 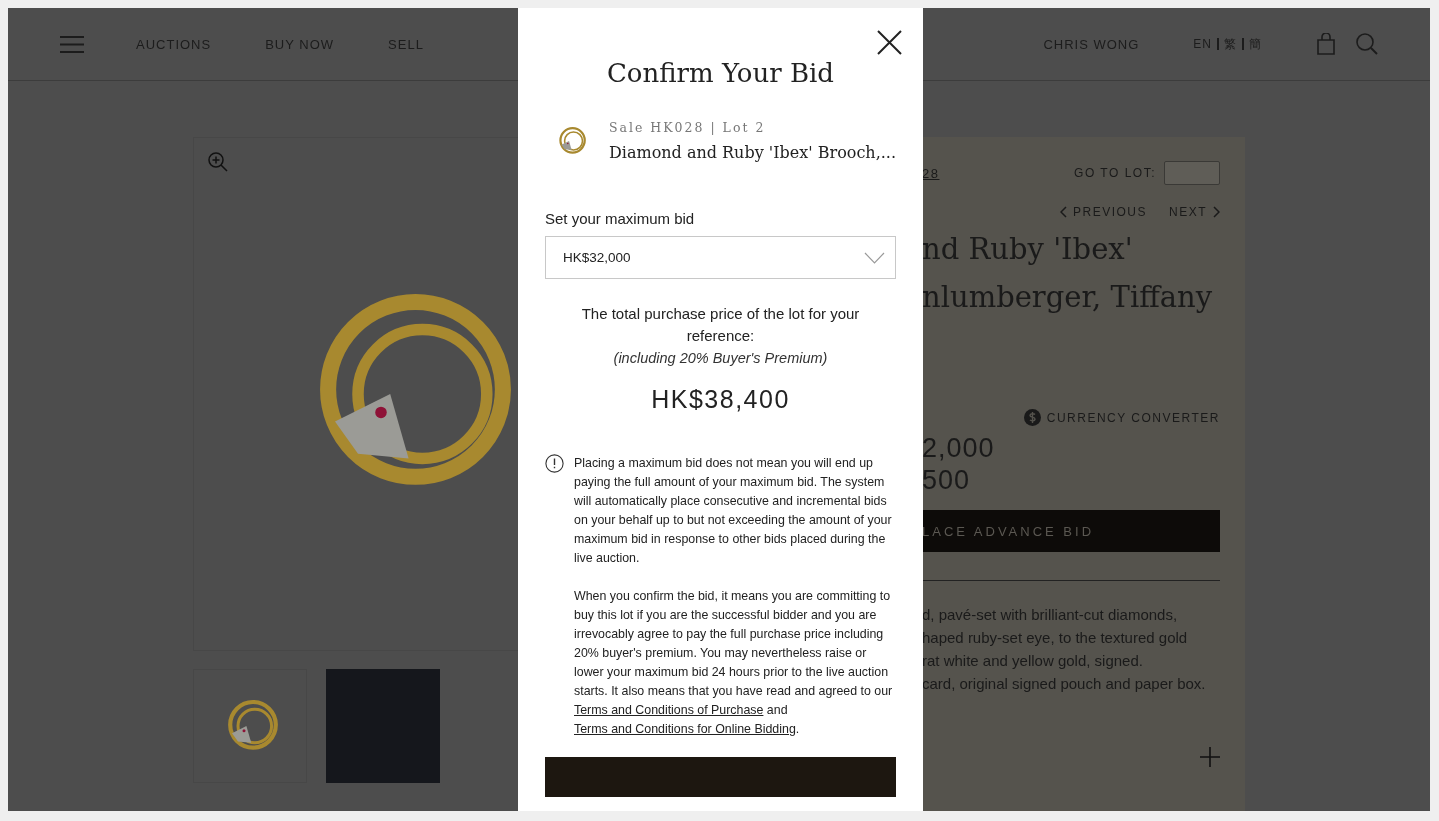 What do you see at coordinates (1103, 212) in the screenshot?
I see `previous-link: PREVIOUS` at bounding box center [1103, 212].